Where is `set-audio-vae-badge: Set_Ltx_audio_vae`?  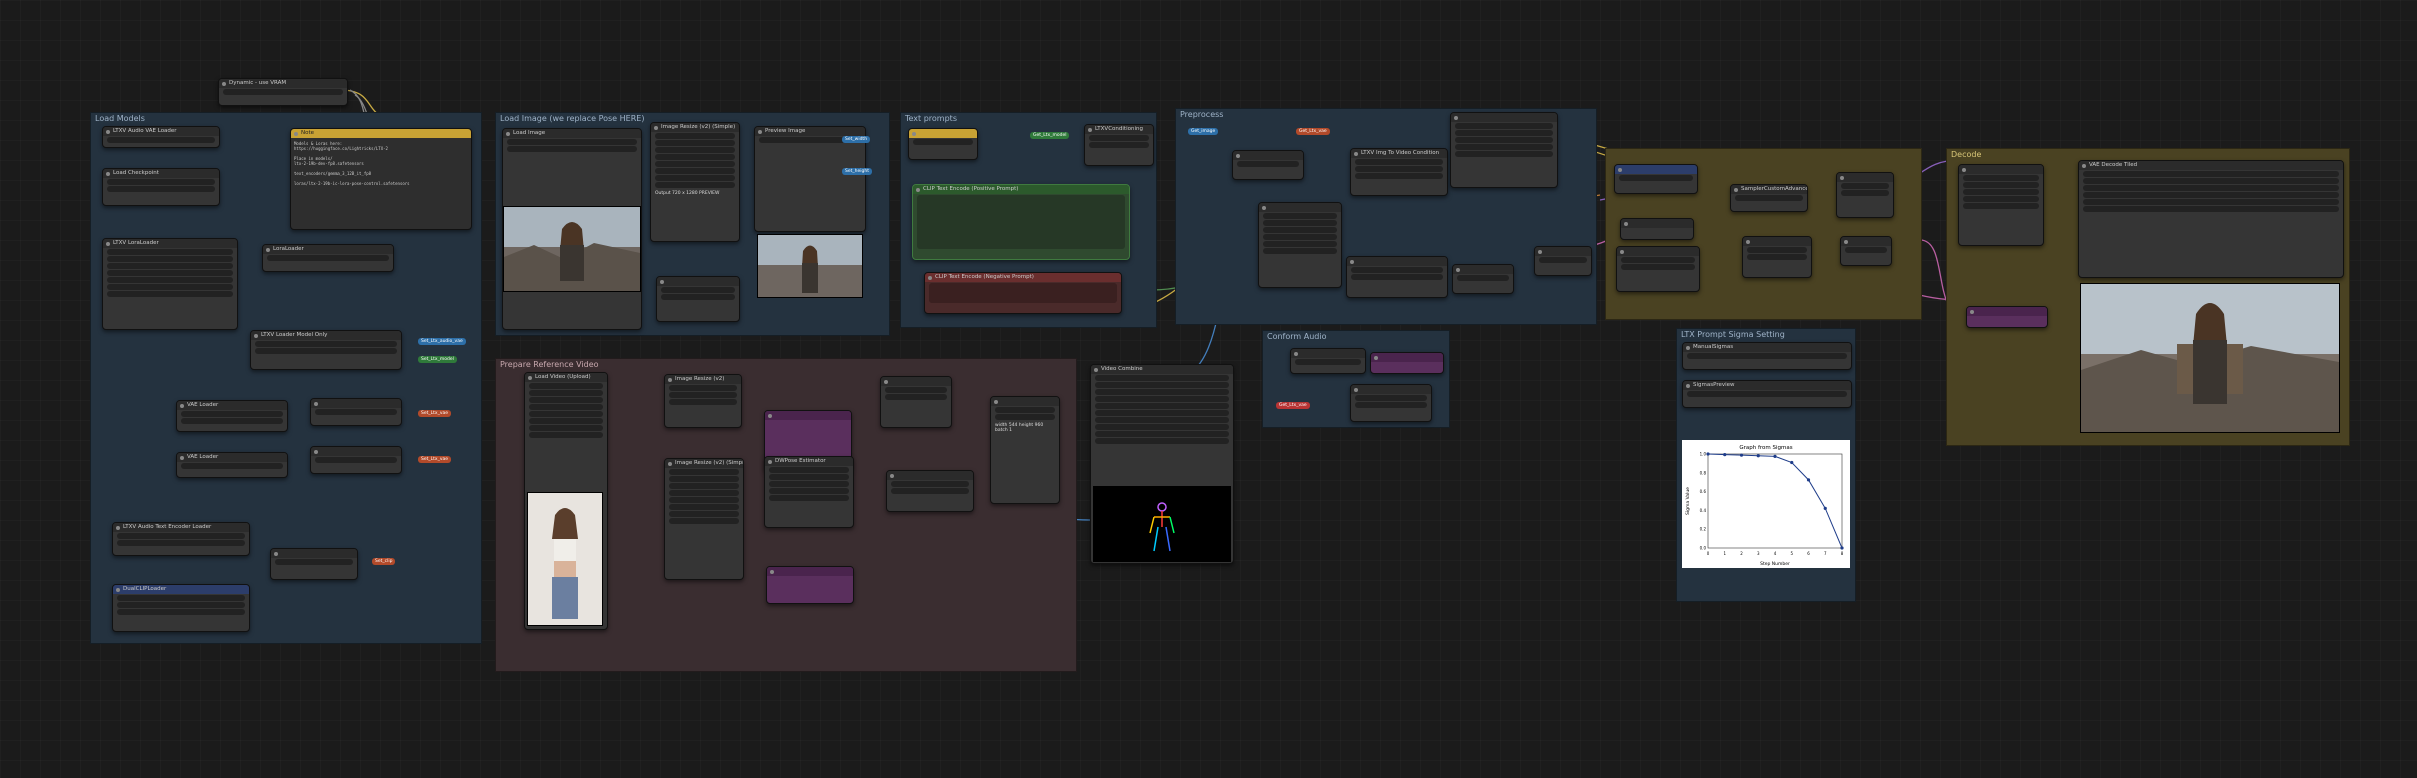
set-audio-vae-badge: Set_Ltx_audio_vae is located at coordinates (442, 341).